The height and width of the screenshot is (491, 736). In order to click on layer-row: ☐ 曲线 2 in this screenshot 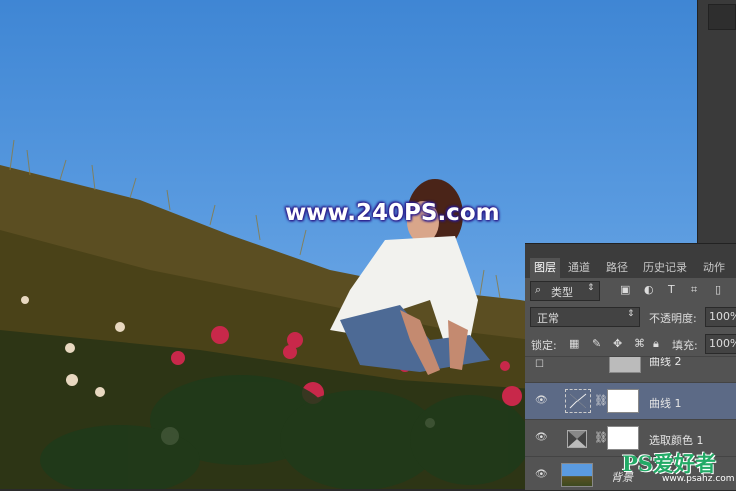, I will do `click(630, 365)`.